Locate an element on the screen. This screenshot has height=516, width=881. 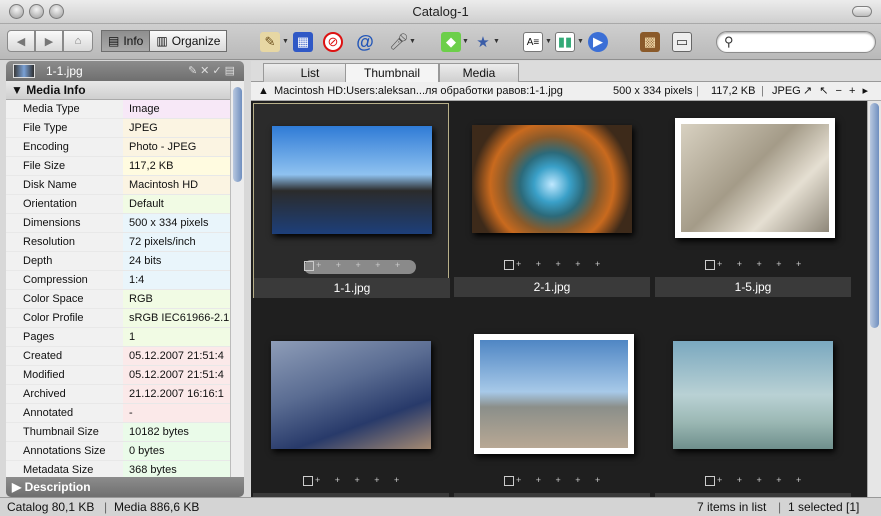
text-format-icon: A≡ is located at coordinates (533, 42).